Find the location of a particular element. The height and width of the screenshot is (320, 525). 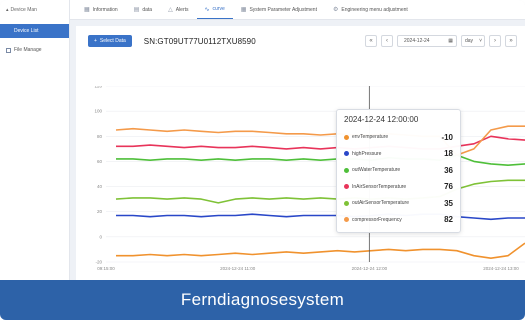

data-icon: ▤ is located at coordinates (136, 10).